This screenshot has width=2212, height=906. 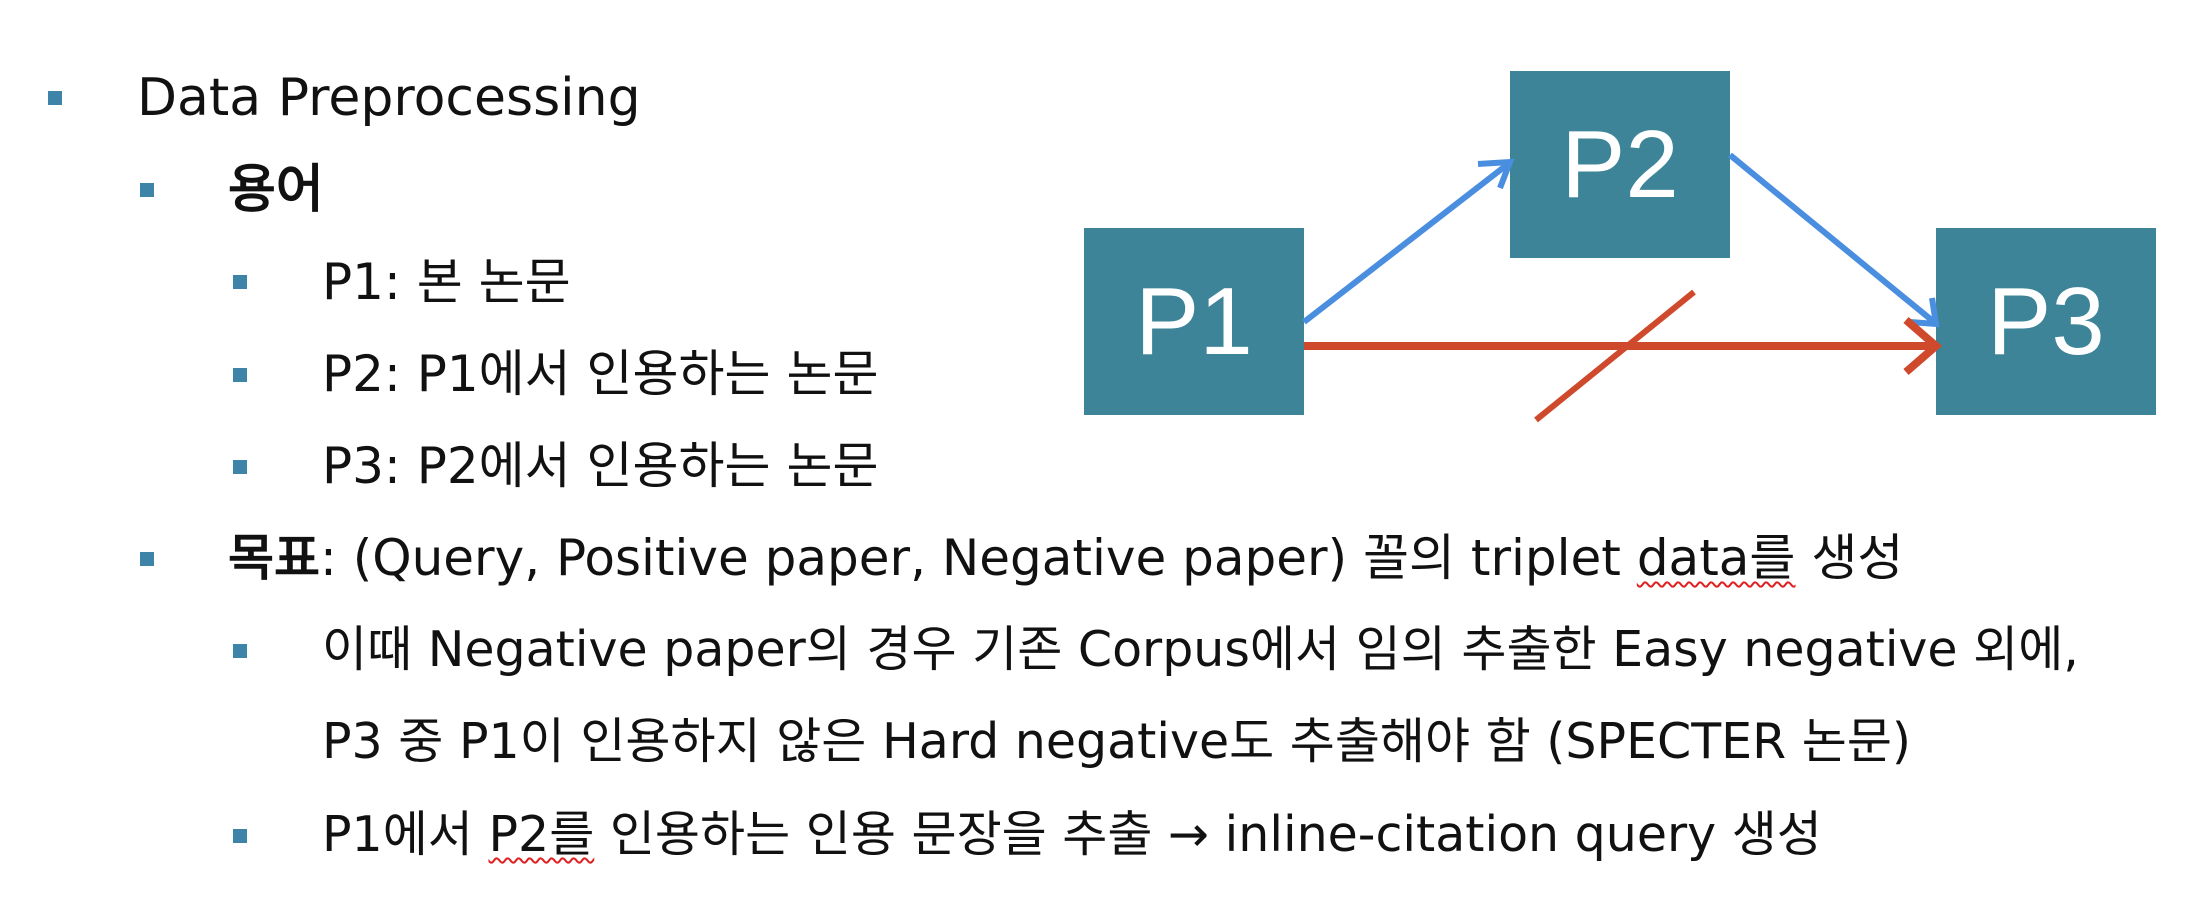 What do you see at coordinates (1406, 243) in the screenshot?
I see `arrow-p1-to-p2` at bounding box center [1406, 243].